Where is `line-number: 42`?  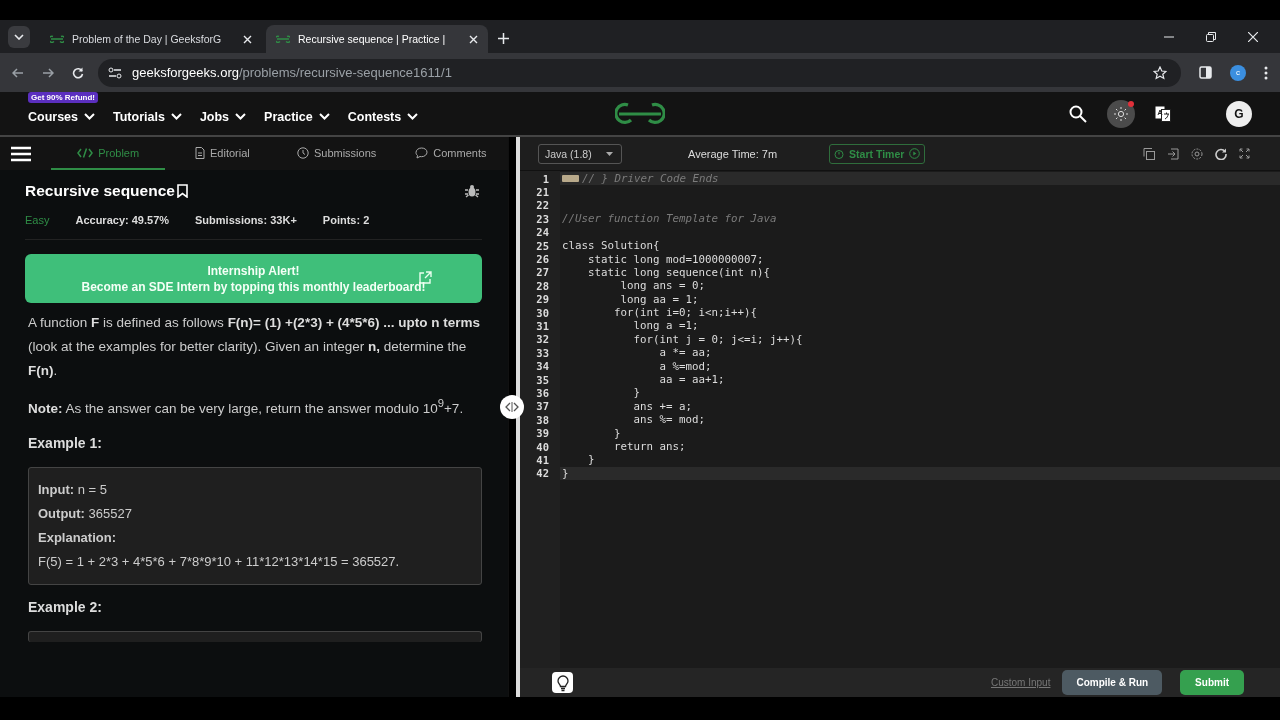
line-number: 42 is located at coordinates (542, 473).